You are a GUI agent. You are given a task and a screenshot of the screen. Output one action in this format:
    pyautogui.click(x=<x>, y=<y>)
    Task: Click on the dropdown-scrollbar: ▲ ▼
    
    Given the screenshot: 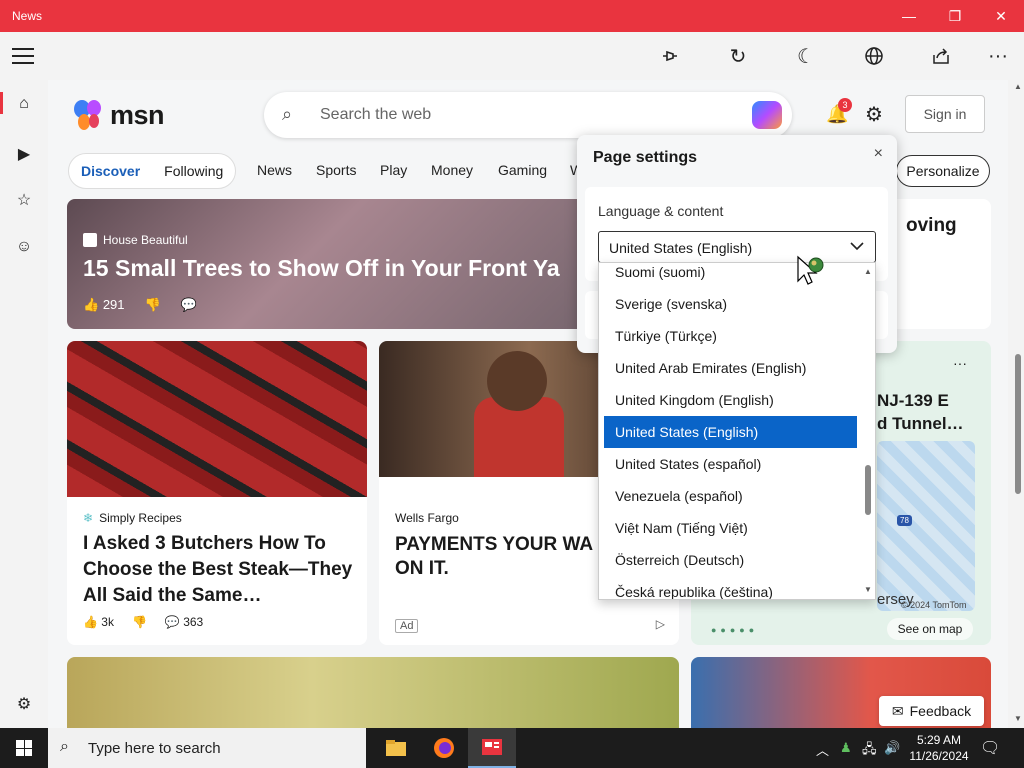 What is the action you would take?
    pyautogui.click(x=868, y=431)
    